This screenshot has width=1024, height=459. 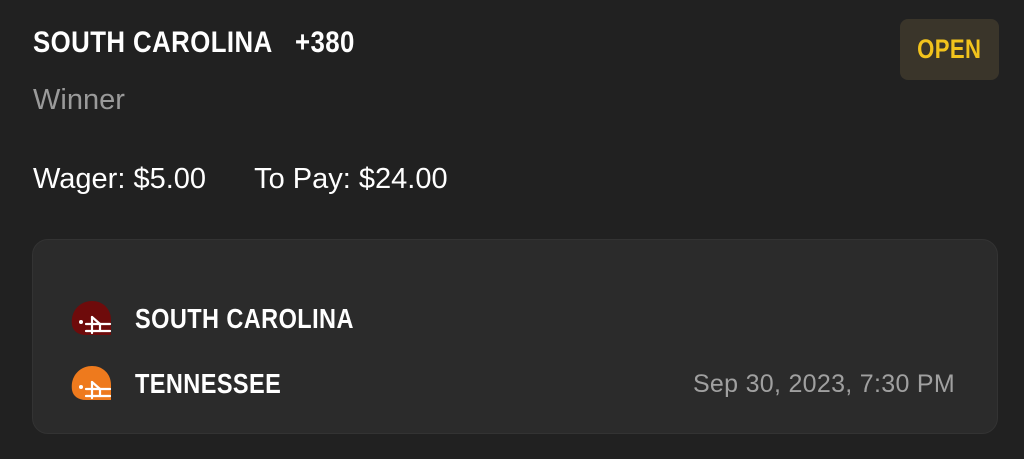 I want to click on team-name: TENNESSEE, so click(x=208, y=383).